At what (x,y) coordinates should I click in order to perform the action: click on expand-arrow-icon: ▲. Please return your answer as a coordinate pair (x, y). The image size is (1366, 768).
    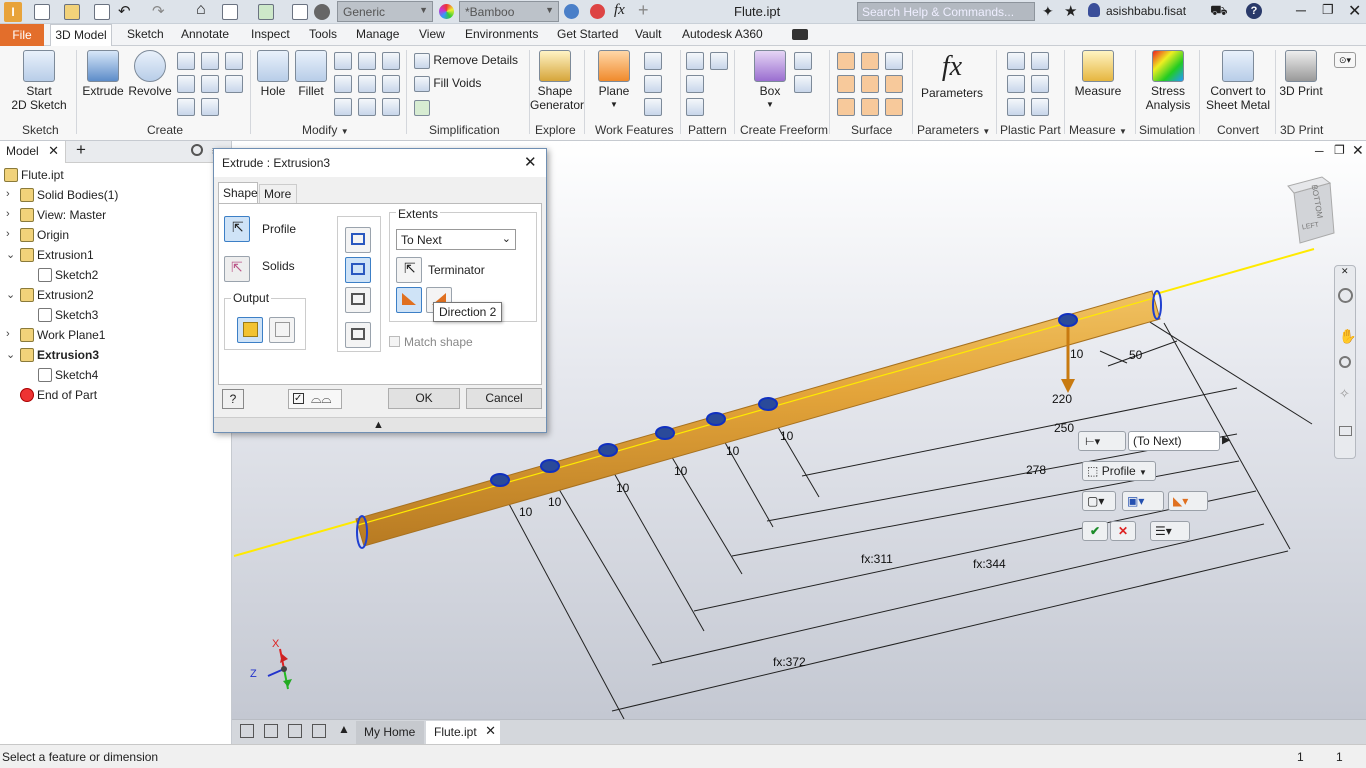
    Looking at the image, I should click on (378, 425).